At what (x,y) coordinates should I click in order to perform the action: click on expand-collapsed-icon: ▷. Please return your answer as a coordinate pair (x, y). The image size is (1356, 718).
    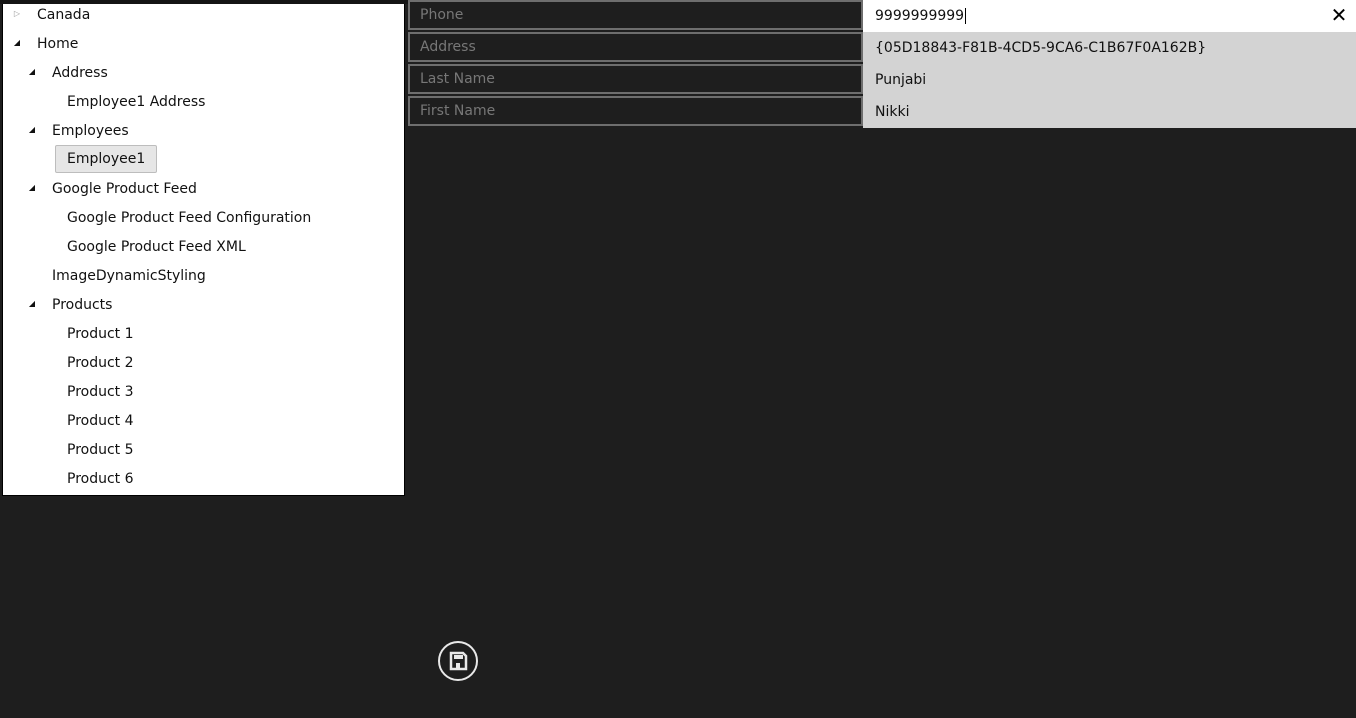
    Looking at the image, I should click on (17, 15).